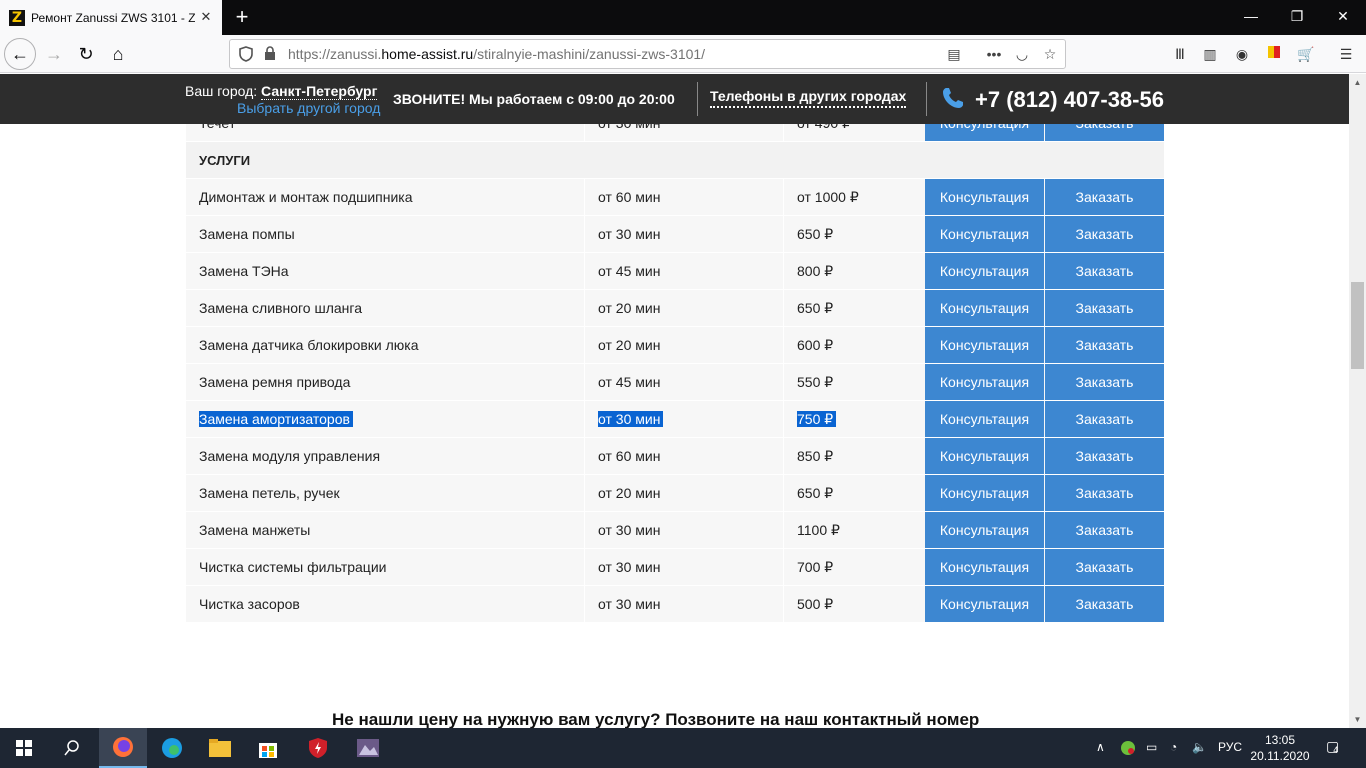  Describe the element at coordinates (306, 197) in the screenshot. I see `service-name: Димонтаж и монтаж подшипника` at that location.